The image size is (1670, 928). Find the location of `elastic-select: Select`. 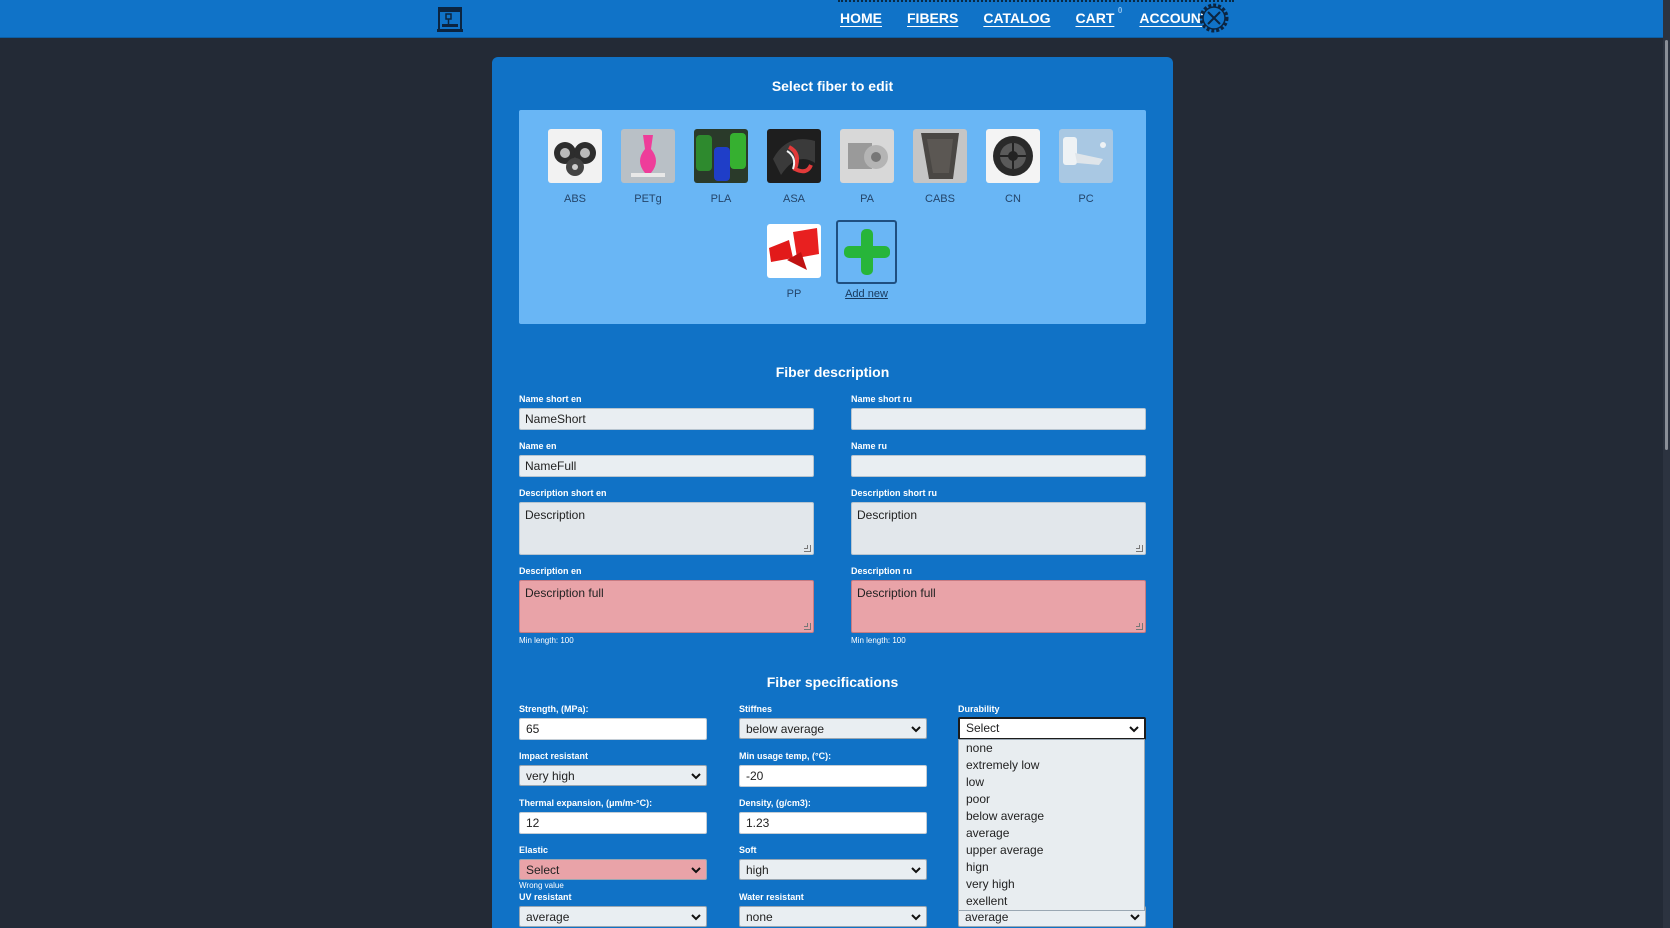

elastic-select: Select is located at coordinates (613, 869).